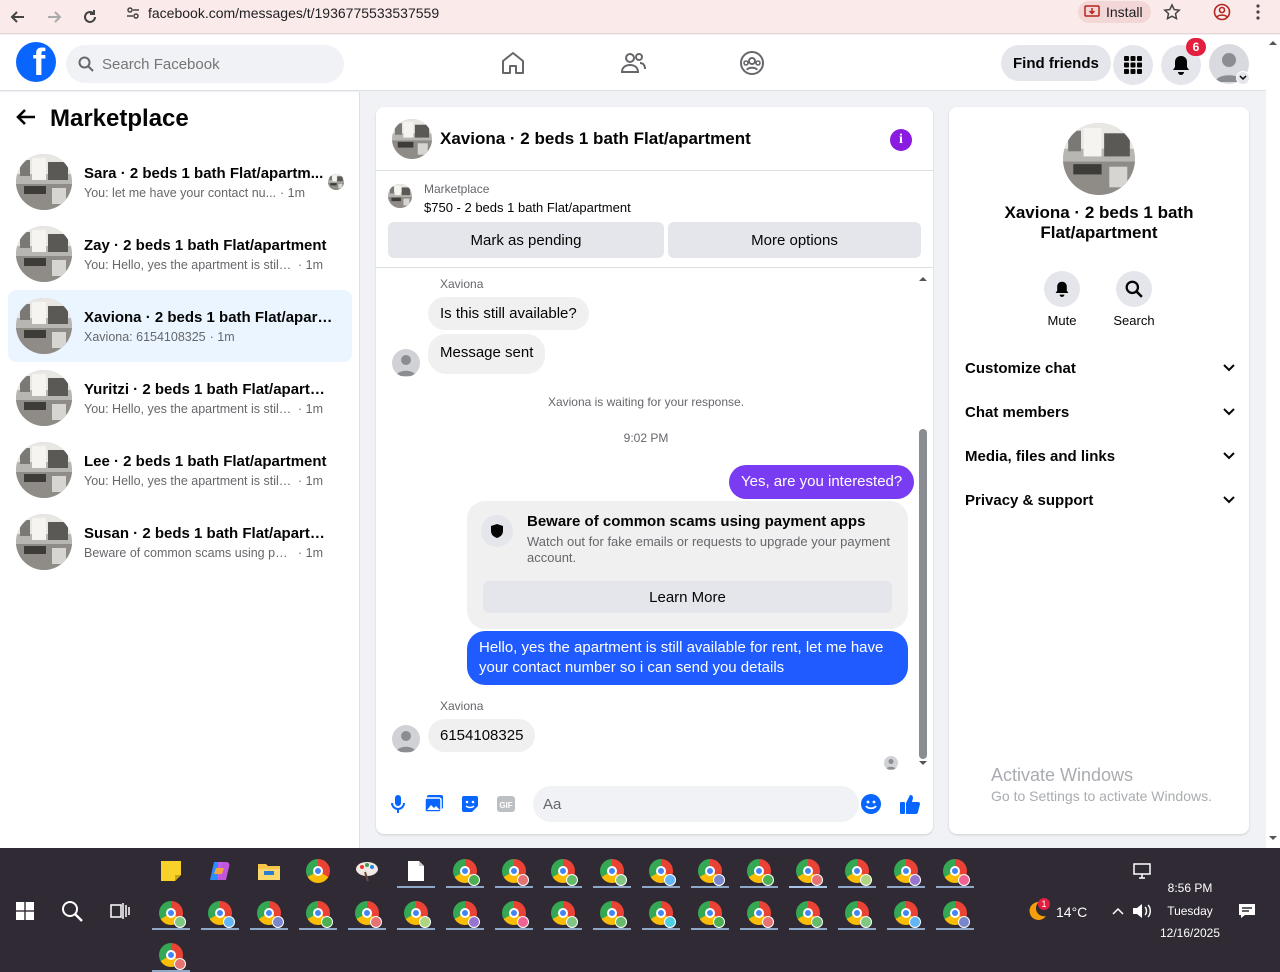  Describe the element at coordinates (1222, 12) in the screenshot. I see `profile-icon` at that location.